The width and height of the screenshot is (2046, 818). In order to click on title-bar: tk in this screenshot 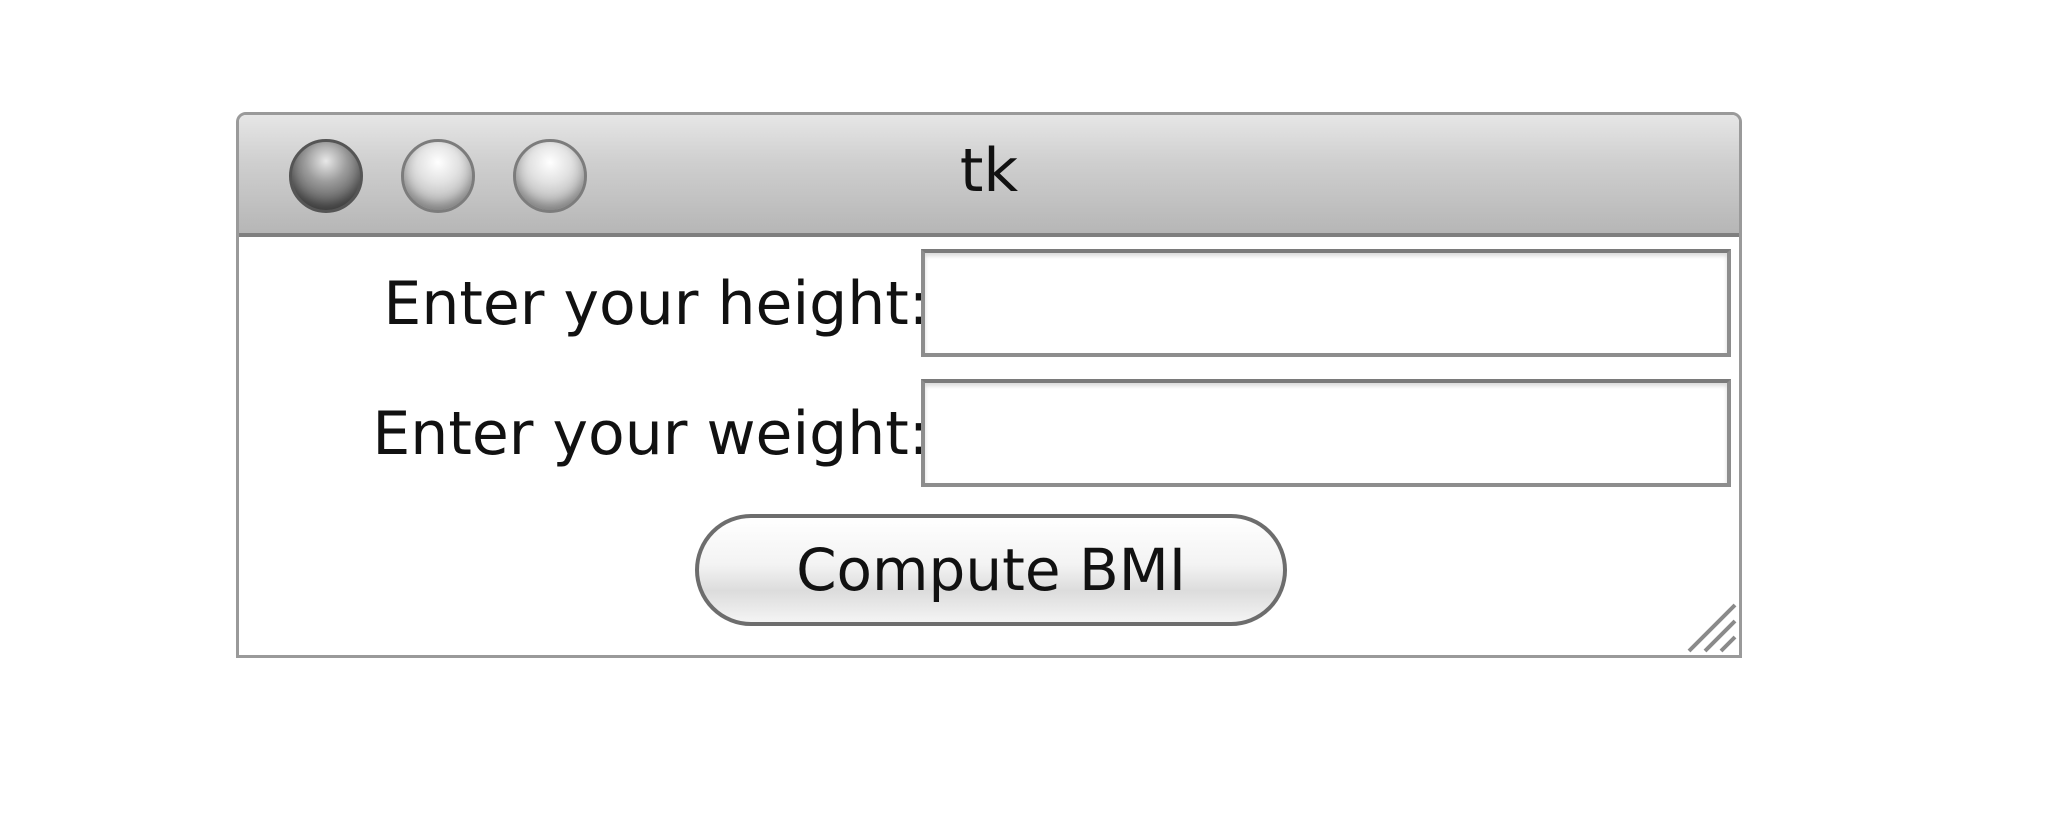, I will do `click(989, 176)`.